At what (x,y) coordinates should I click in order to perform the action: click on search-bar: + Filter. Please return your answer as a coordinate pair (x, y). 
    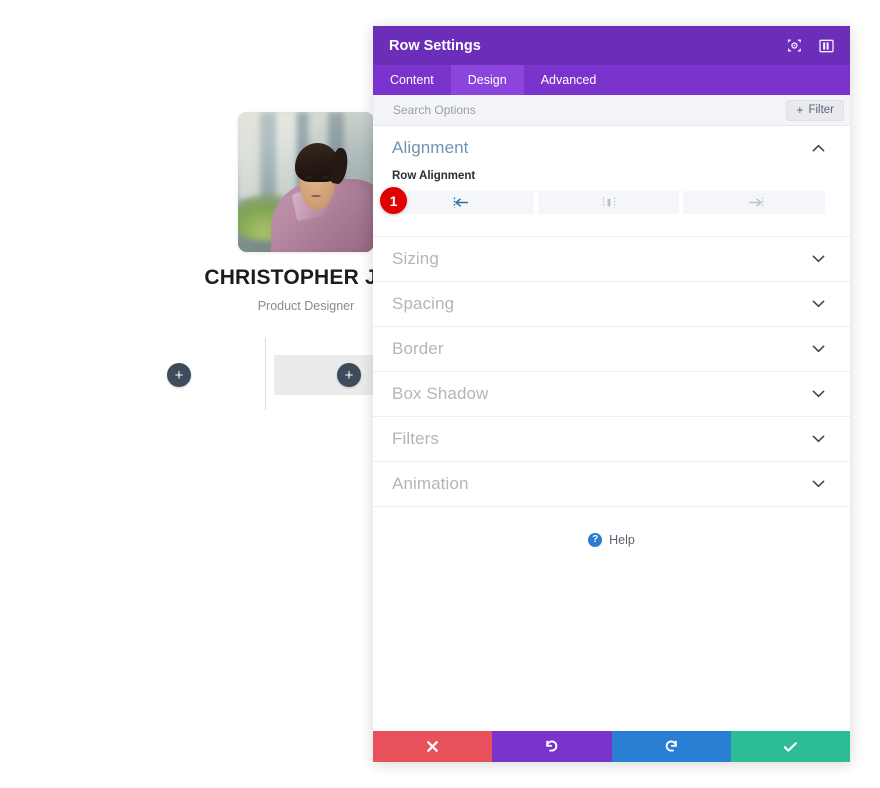
    Looking at the image, I should click on (611, 110).